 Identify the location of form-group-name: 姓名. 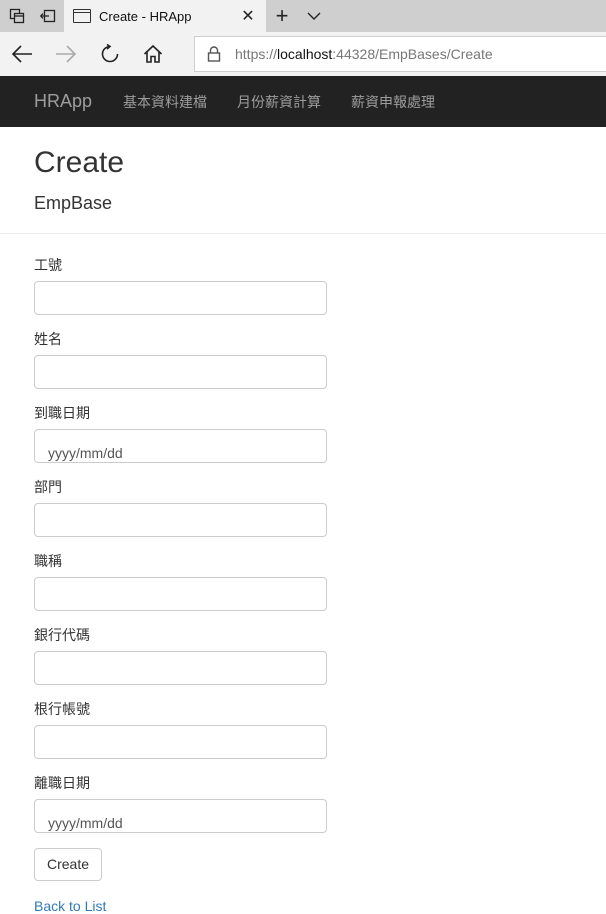
(320, 366).